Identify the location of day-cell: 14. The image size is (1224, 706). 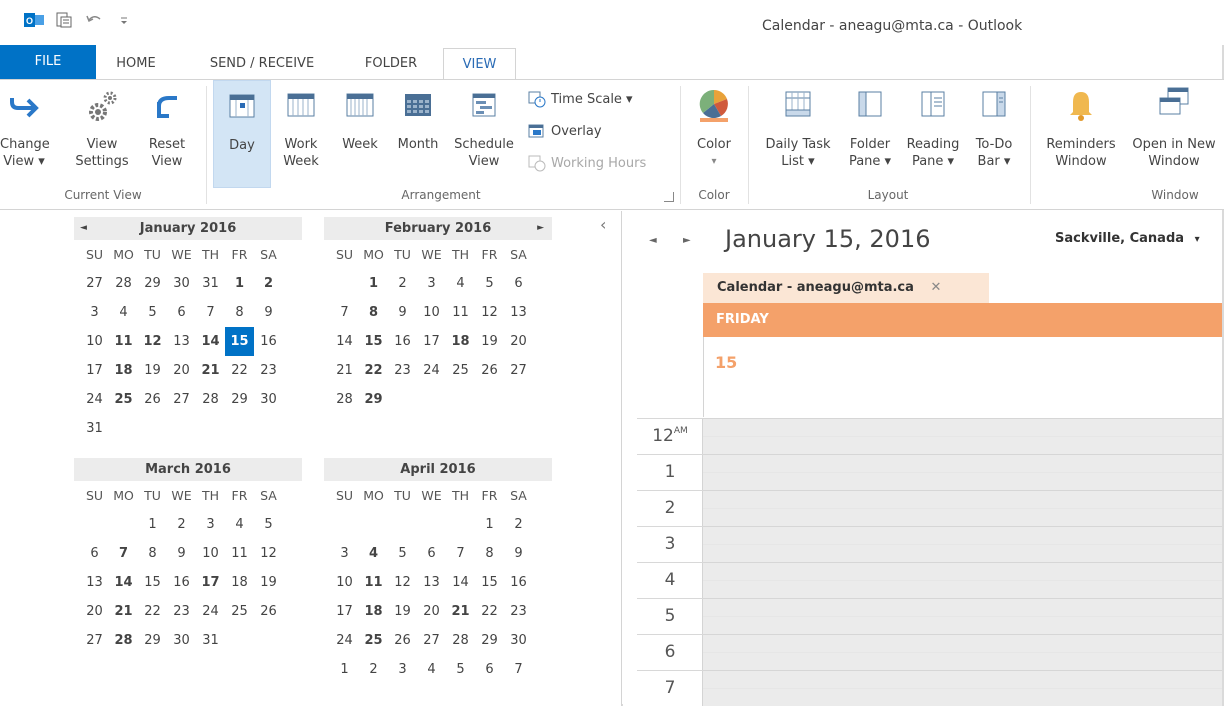
(123, 582).